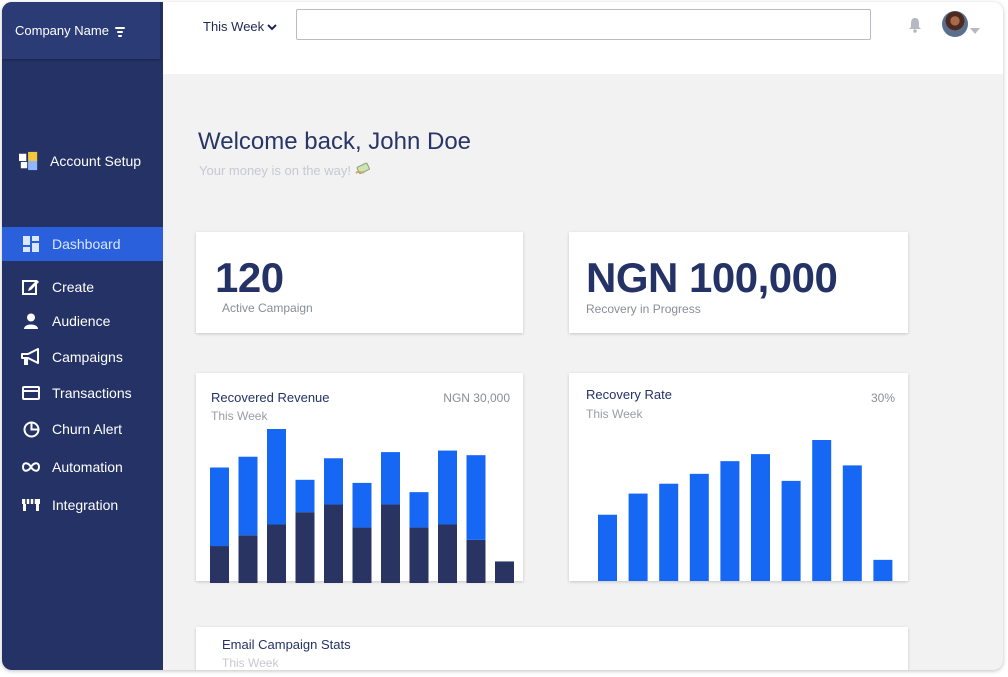 The width and height of the screenshot is (1008, 677). Describe the element at coordinates (745, 510) in the screenshot. I see `recovery-rate-chart` at that location.